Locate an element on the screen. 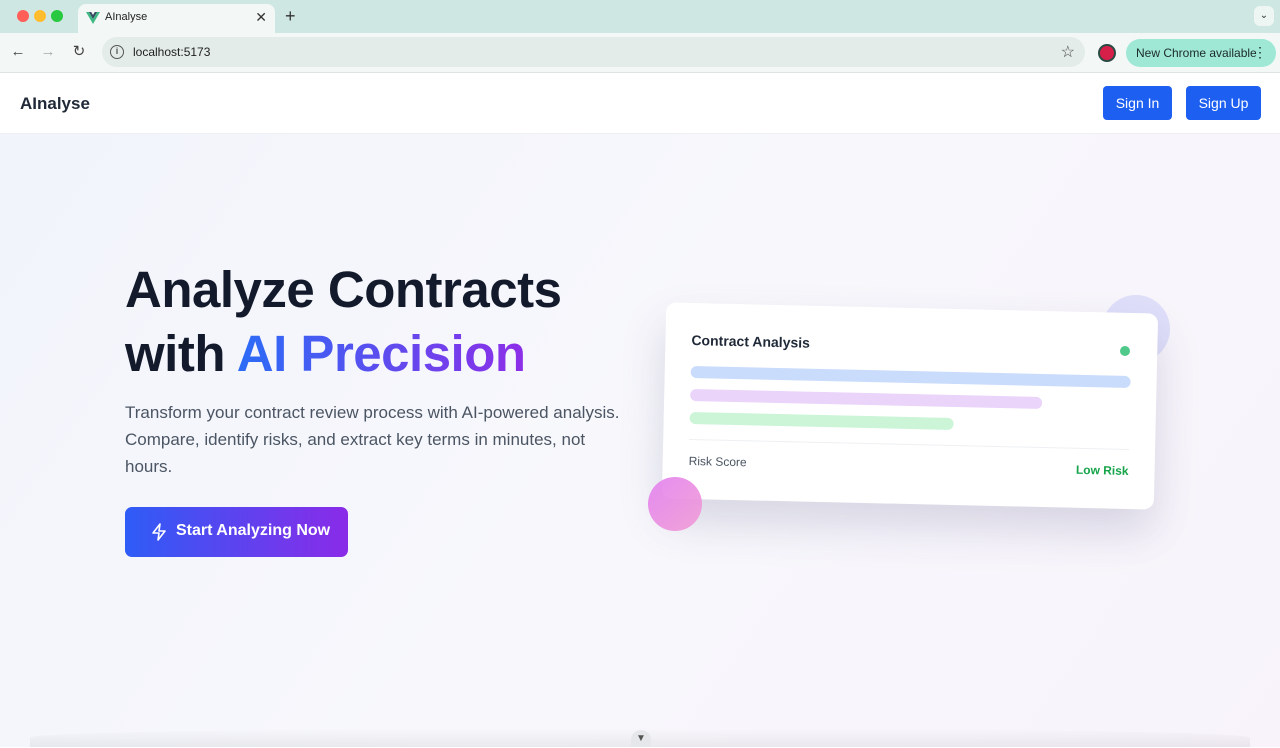 Image resolution: width=1280 pixels, height=748 pixels. chrome-update-button: New Chrome available ⋮ is located at coordinates (1201, 53).